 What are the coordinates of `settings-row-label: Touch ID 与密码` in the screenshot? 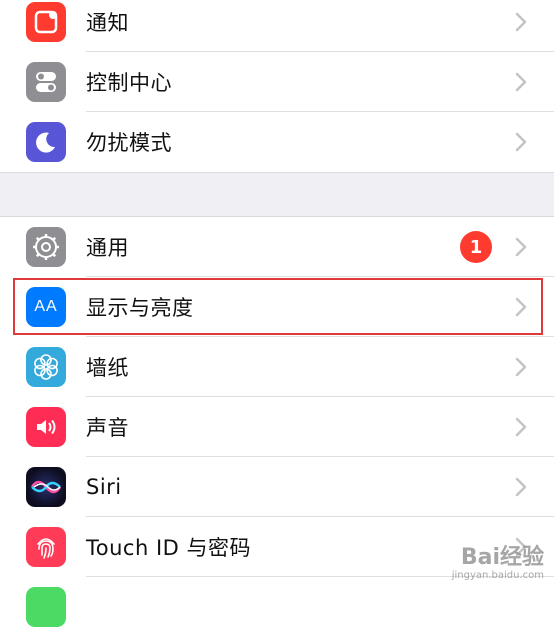 It's located at (168, 548).